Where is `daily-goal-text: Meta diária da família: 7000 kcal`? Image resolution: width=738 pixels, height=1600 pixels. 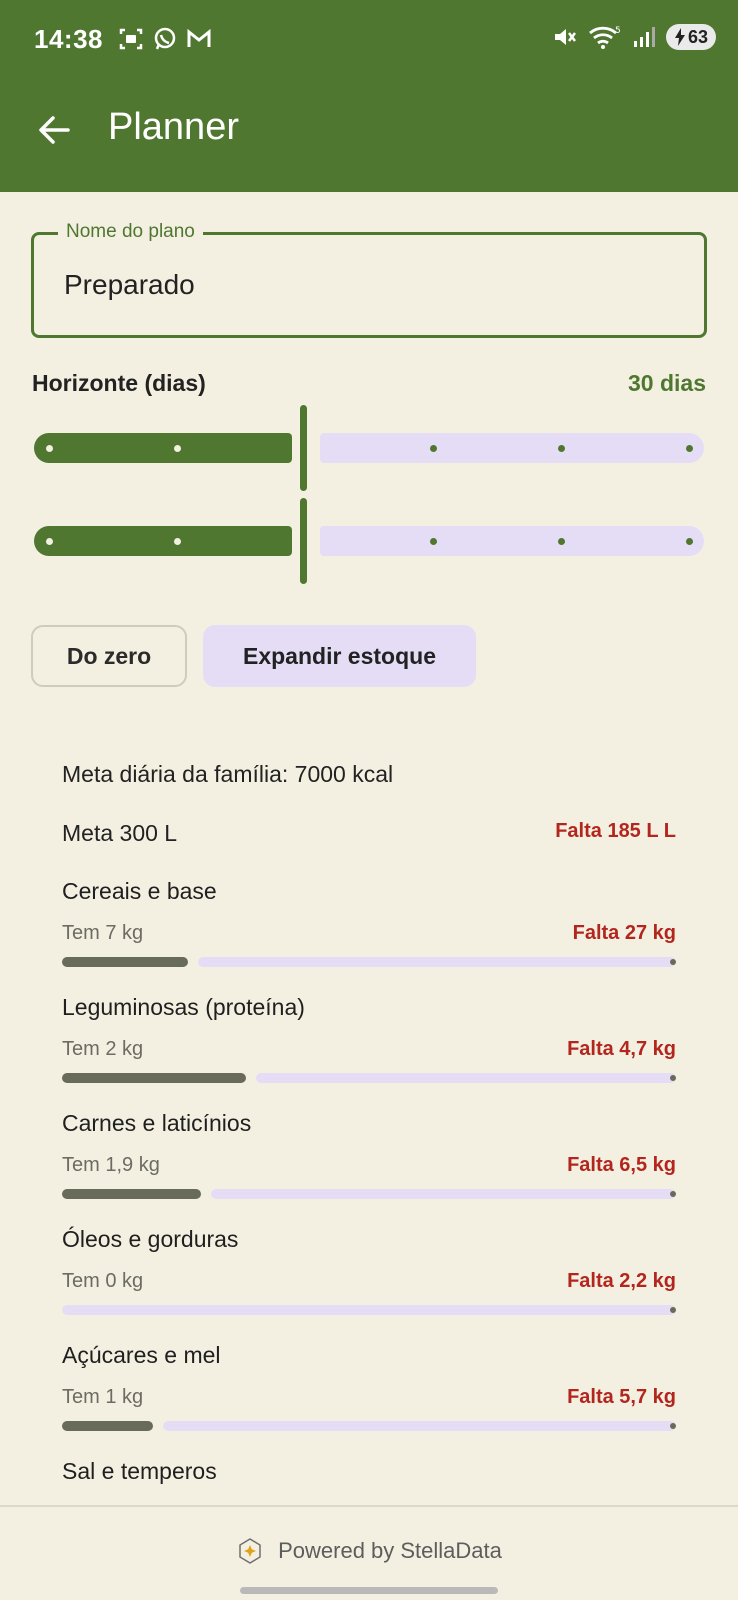 daily-goal-text: Meta diária da família: 7000 kcal is located at coordinates (228, 774).